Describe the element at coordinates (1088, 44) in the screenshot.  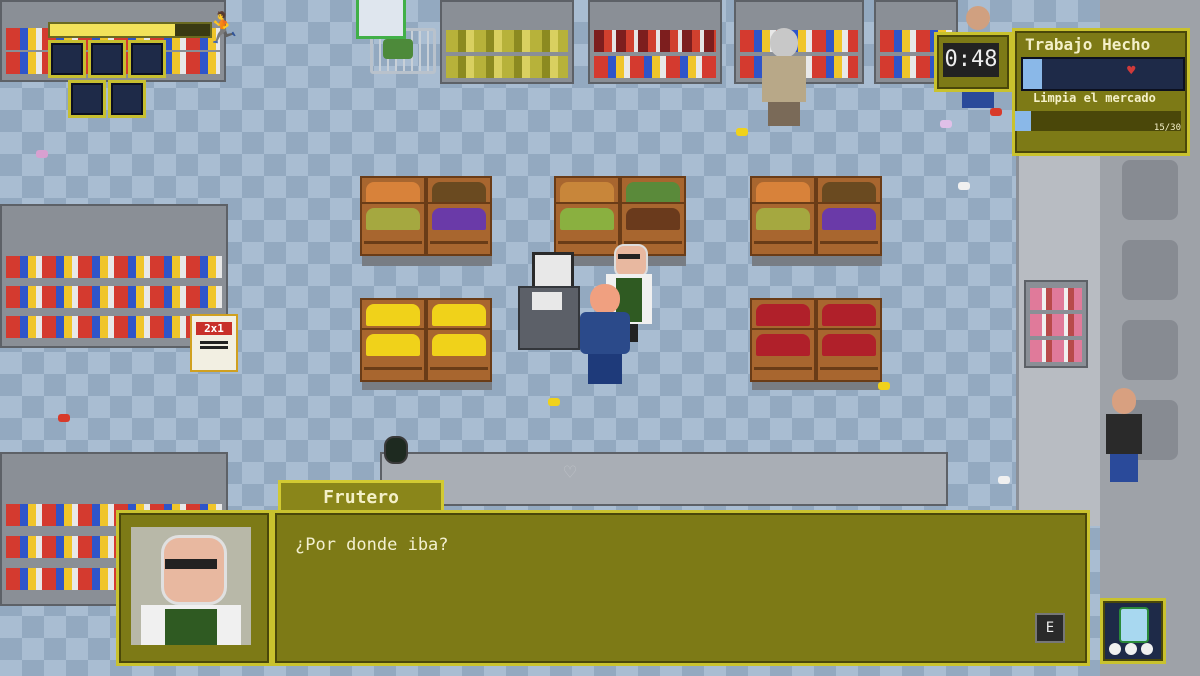
I see `job-title: Trabajo Hecho` at that location.